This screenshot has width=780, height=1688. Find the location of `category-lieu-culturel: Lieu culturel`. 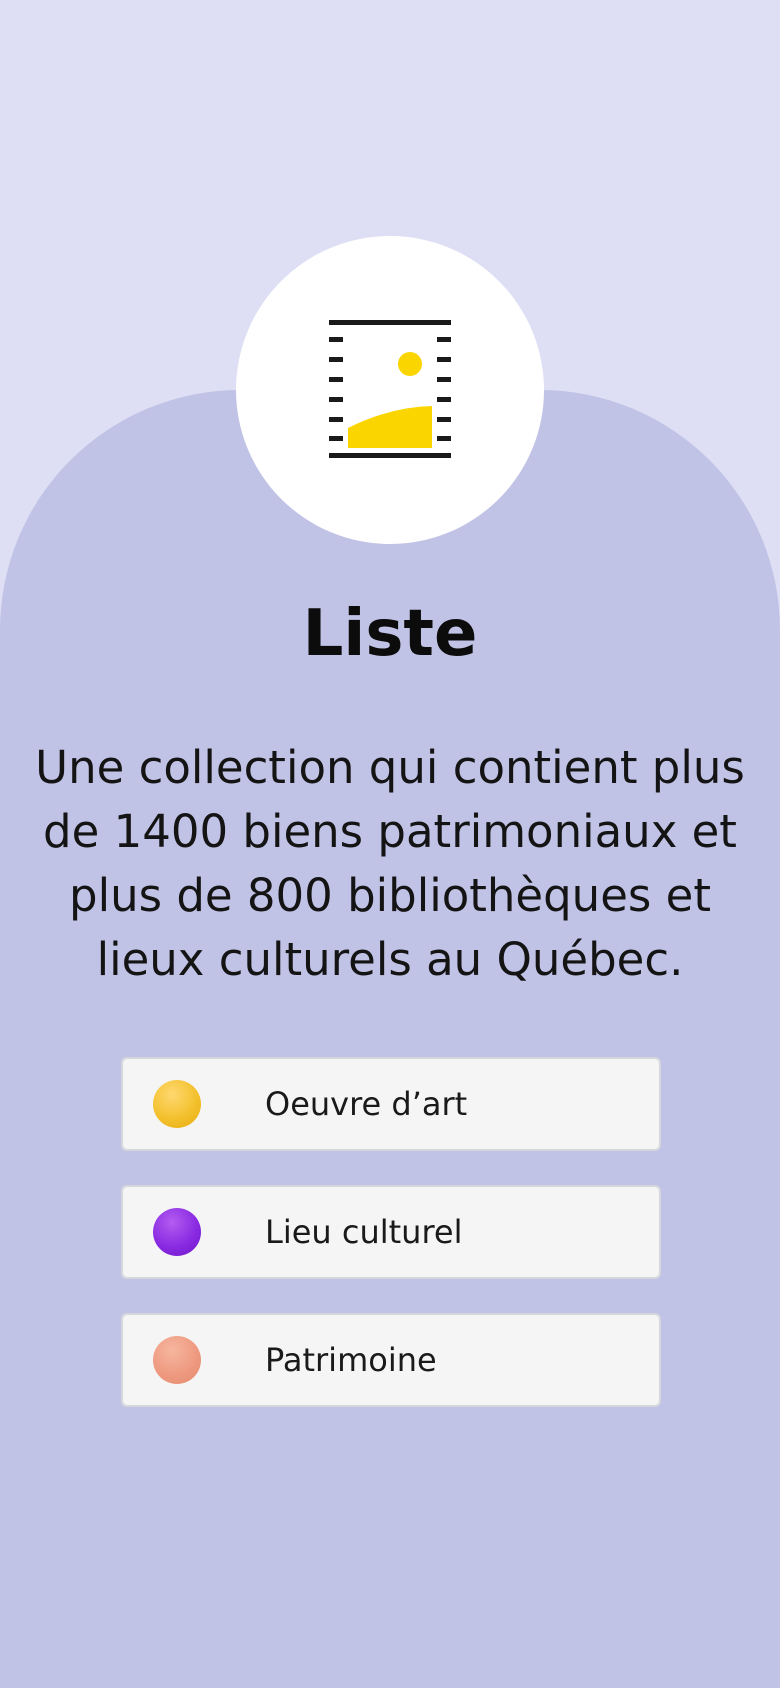

category-lieu-culturel: Lieu culturel is located at coordinates (391, 1232).